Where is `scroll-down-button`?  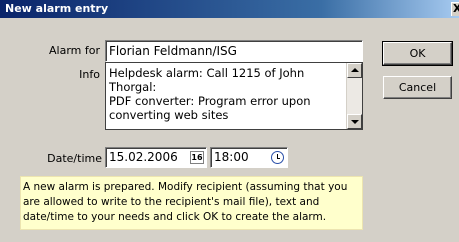
scroll-down-button is located at coordinates (354, 121).